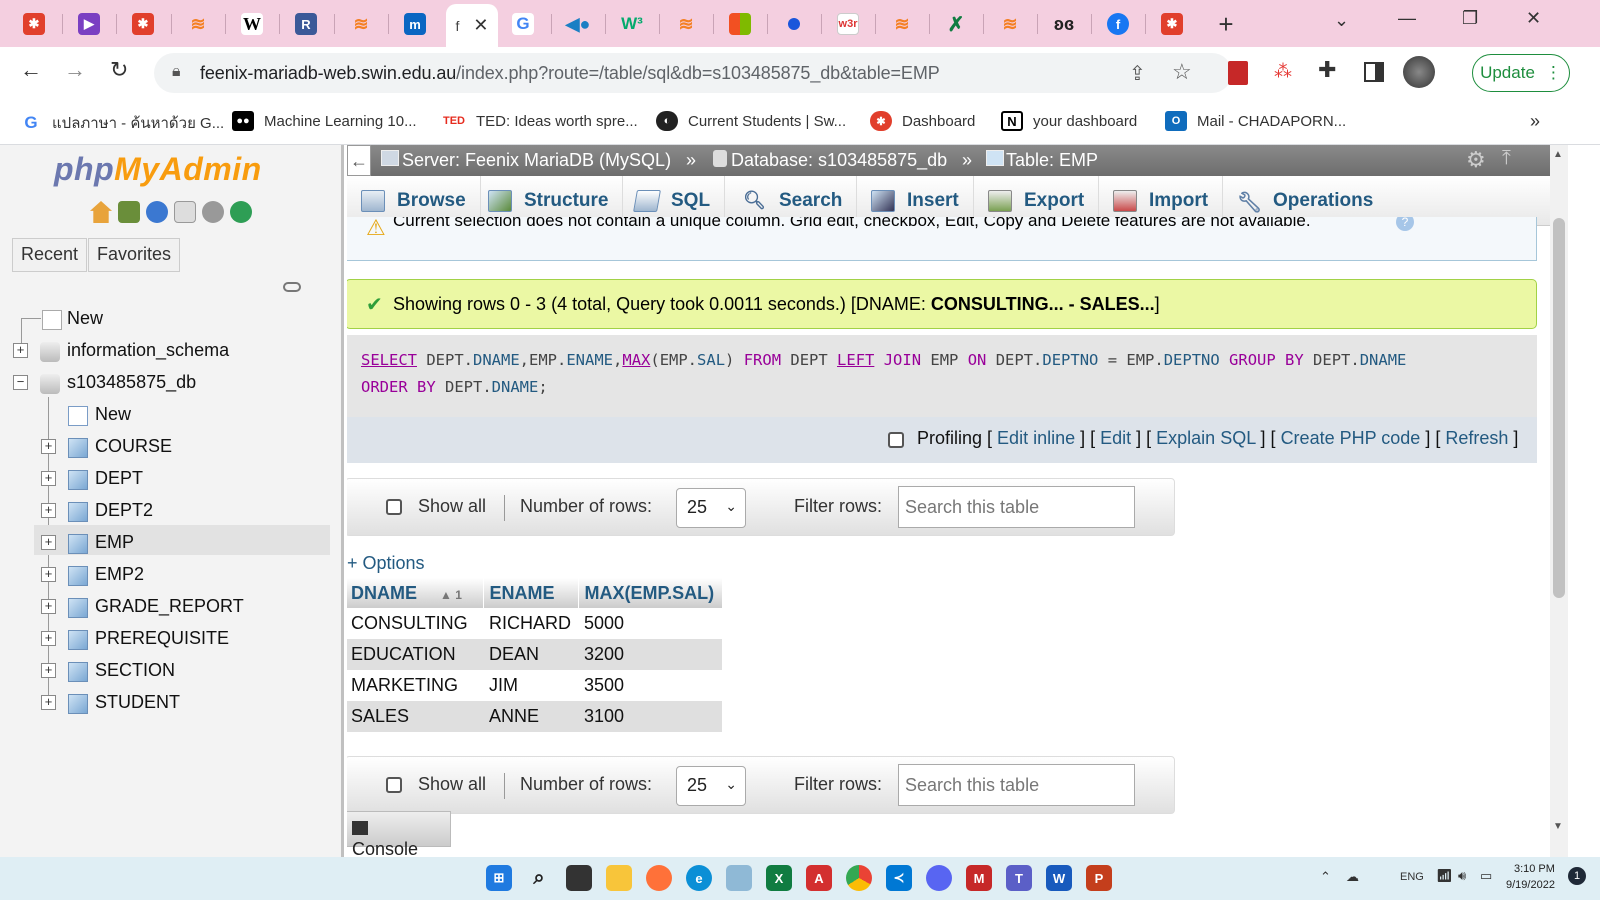  I want to click on reload-navigation-icon, so click(241, 212).